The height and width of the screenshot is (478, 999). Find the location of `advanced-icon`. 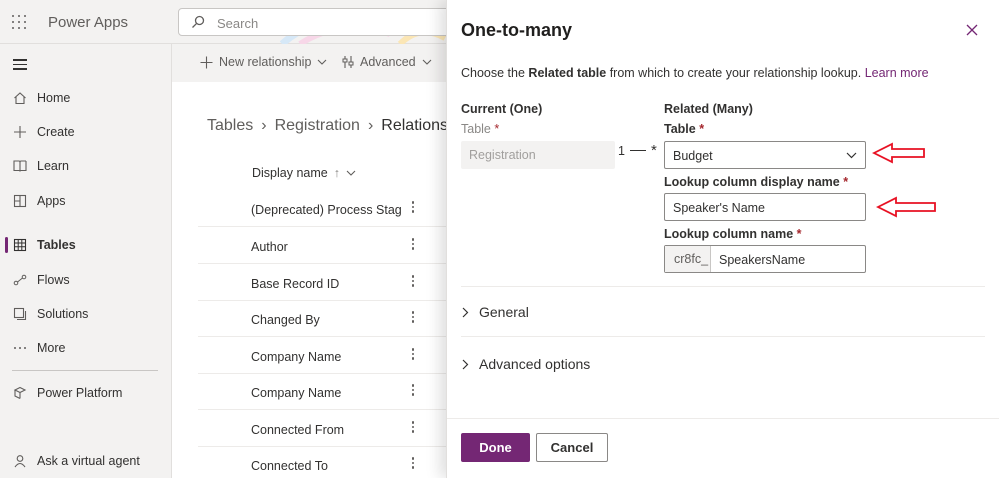

advanced-icon is located at coordinates (348, 62).